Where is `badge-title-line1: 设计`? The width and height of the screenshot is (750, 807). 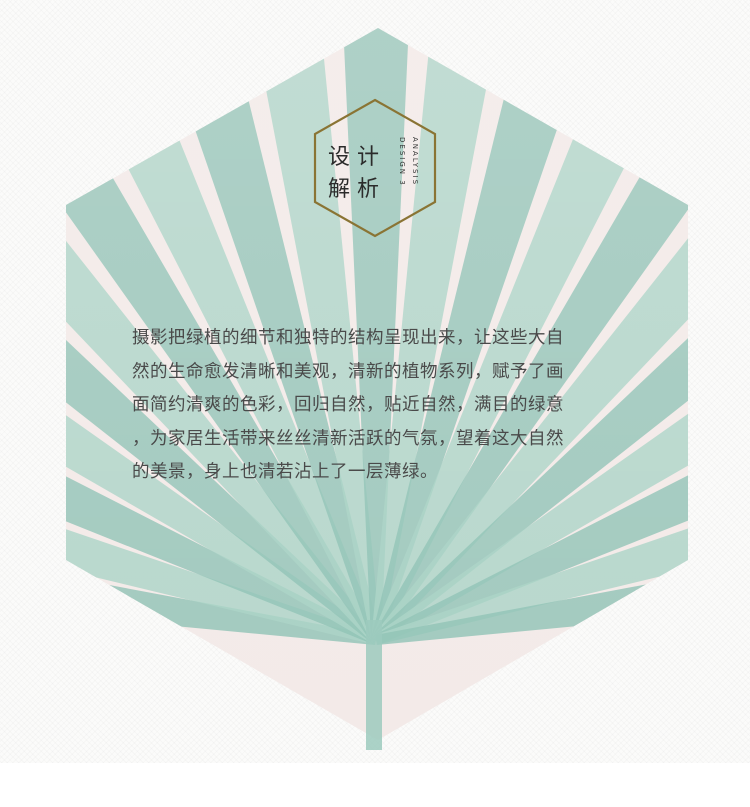
badge-title-line1: 设计 is located at coordinates (357, 157).